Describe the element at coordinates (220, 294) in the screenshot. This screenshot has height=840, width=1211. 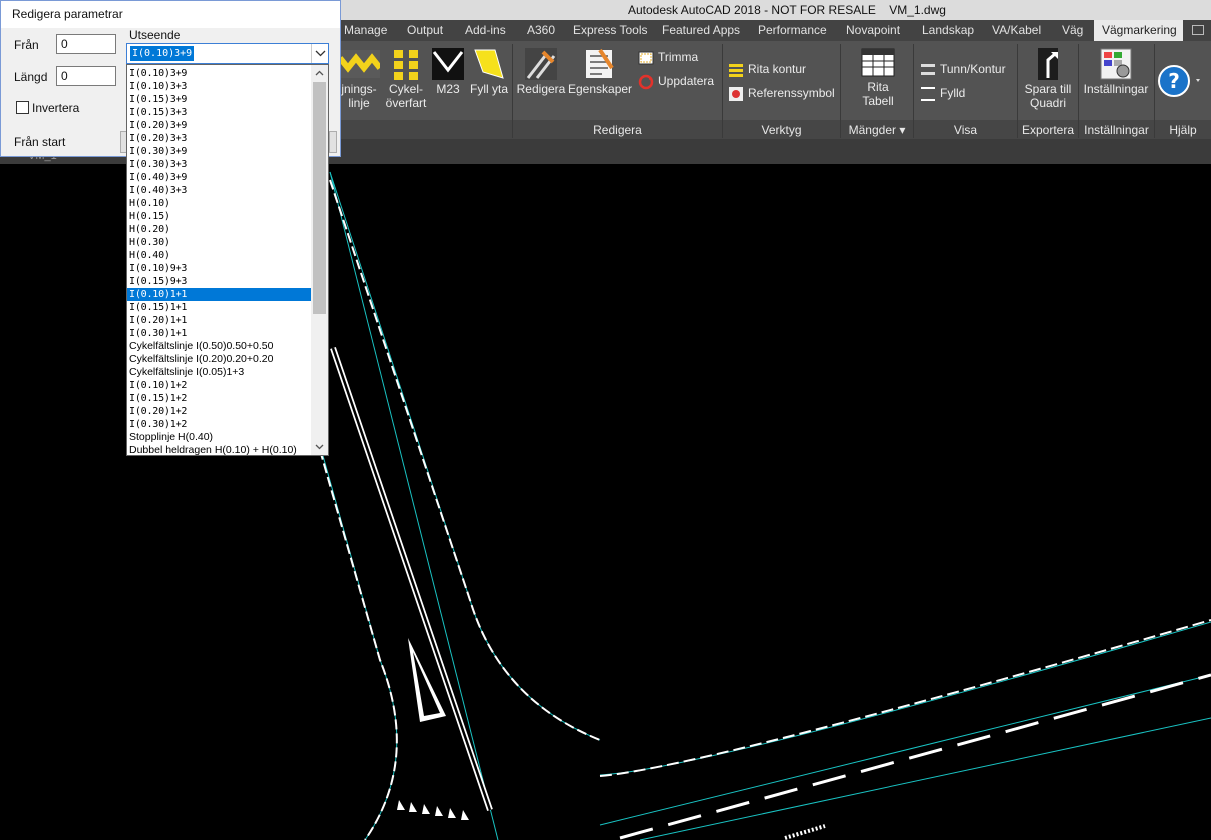
I see `dropdown-option: I(0.10)1+1` at that location.